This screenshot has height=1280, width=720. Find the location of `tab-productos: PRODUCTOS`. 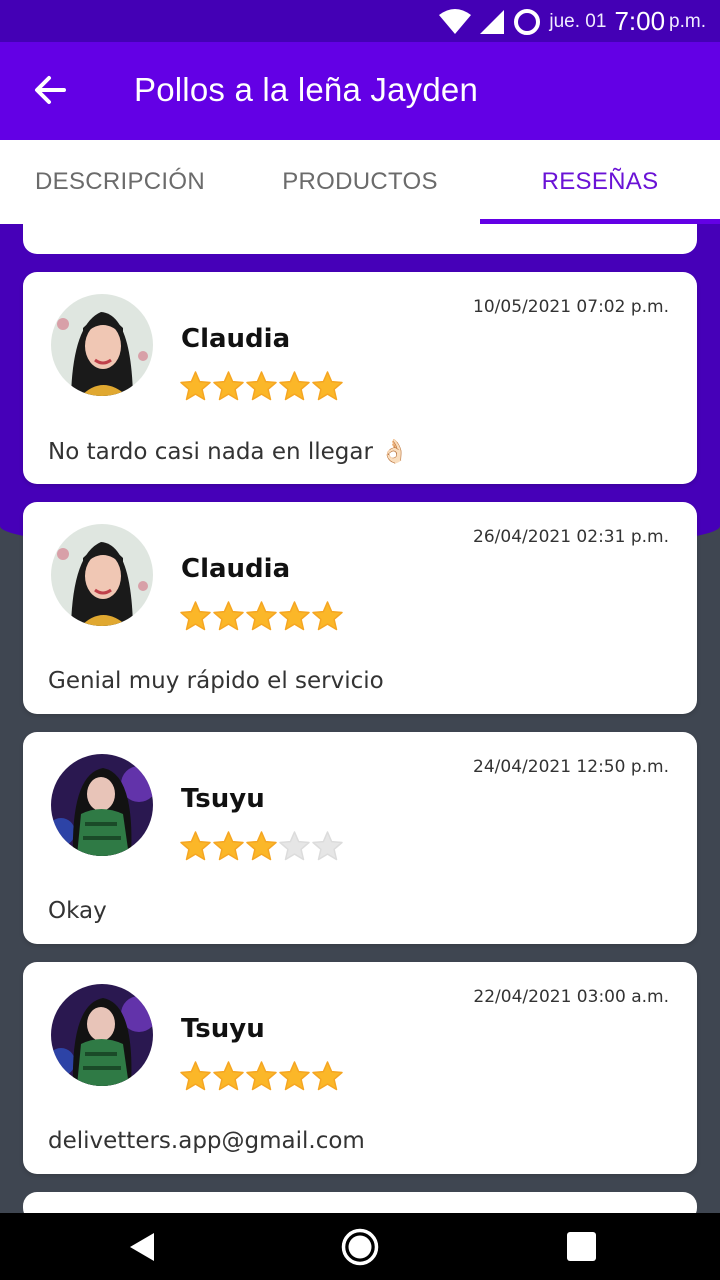

tab-productos: PRODUCTOS is located at coordinates (360, 182).